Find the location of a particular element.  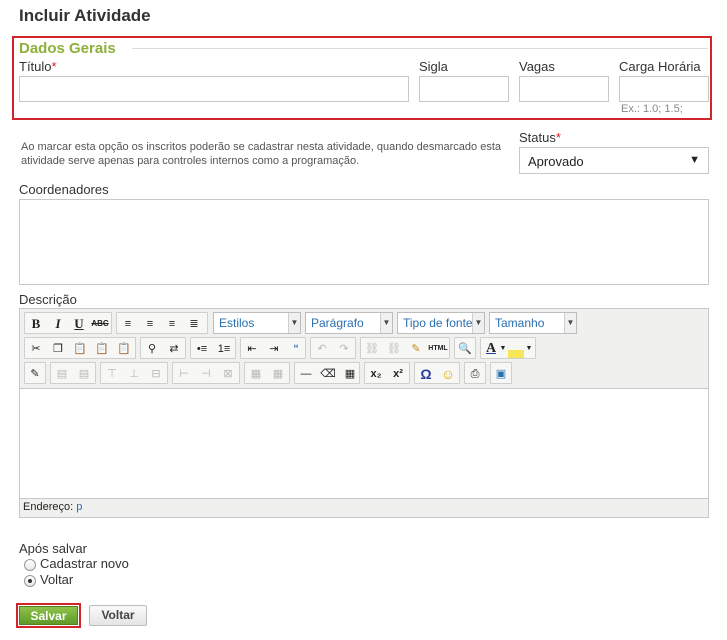

dropdown-arrow-icon: ▼ is located at coordinates (694, 160).